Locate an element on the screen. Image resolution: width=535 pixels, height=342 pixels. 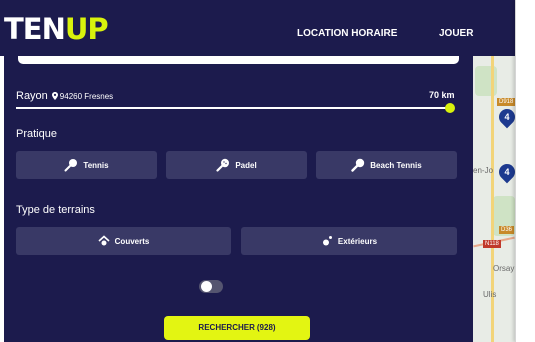
rayon-label: Rayon is located at coordinates (32, 96).